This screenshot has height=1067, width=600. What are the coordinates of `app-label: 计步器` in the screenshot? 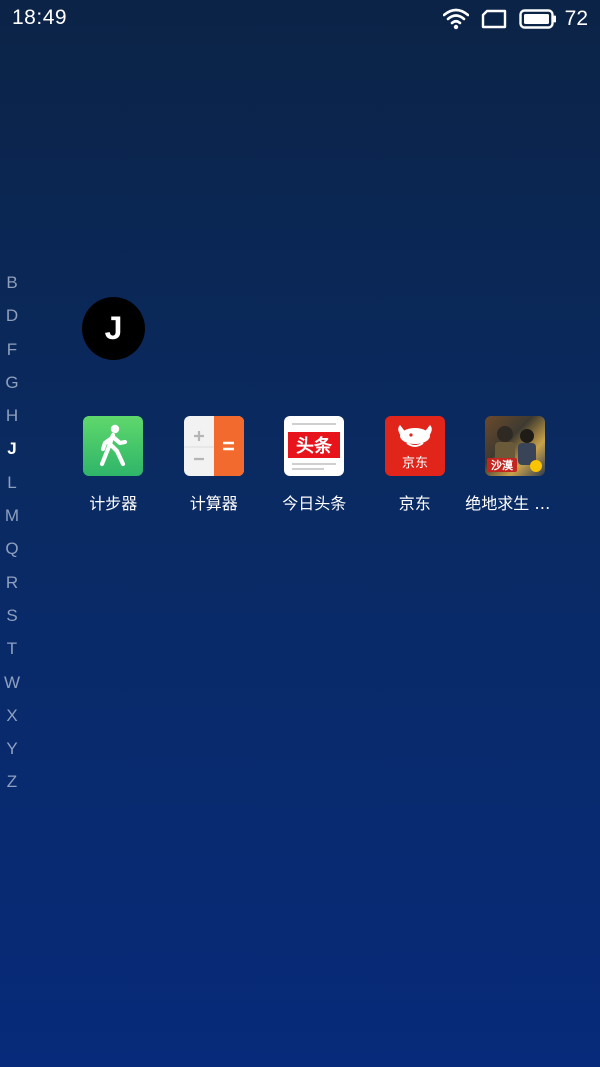 It's located at (113, 503).